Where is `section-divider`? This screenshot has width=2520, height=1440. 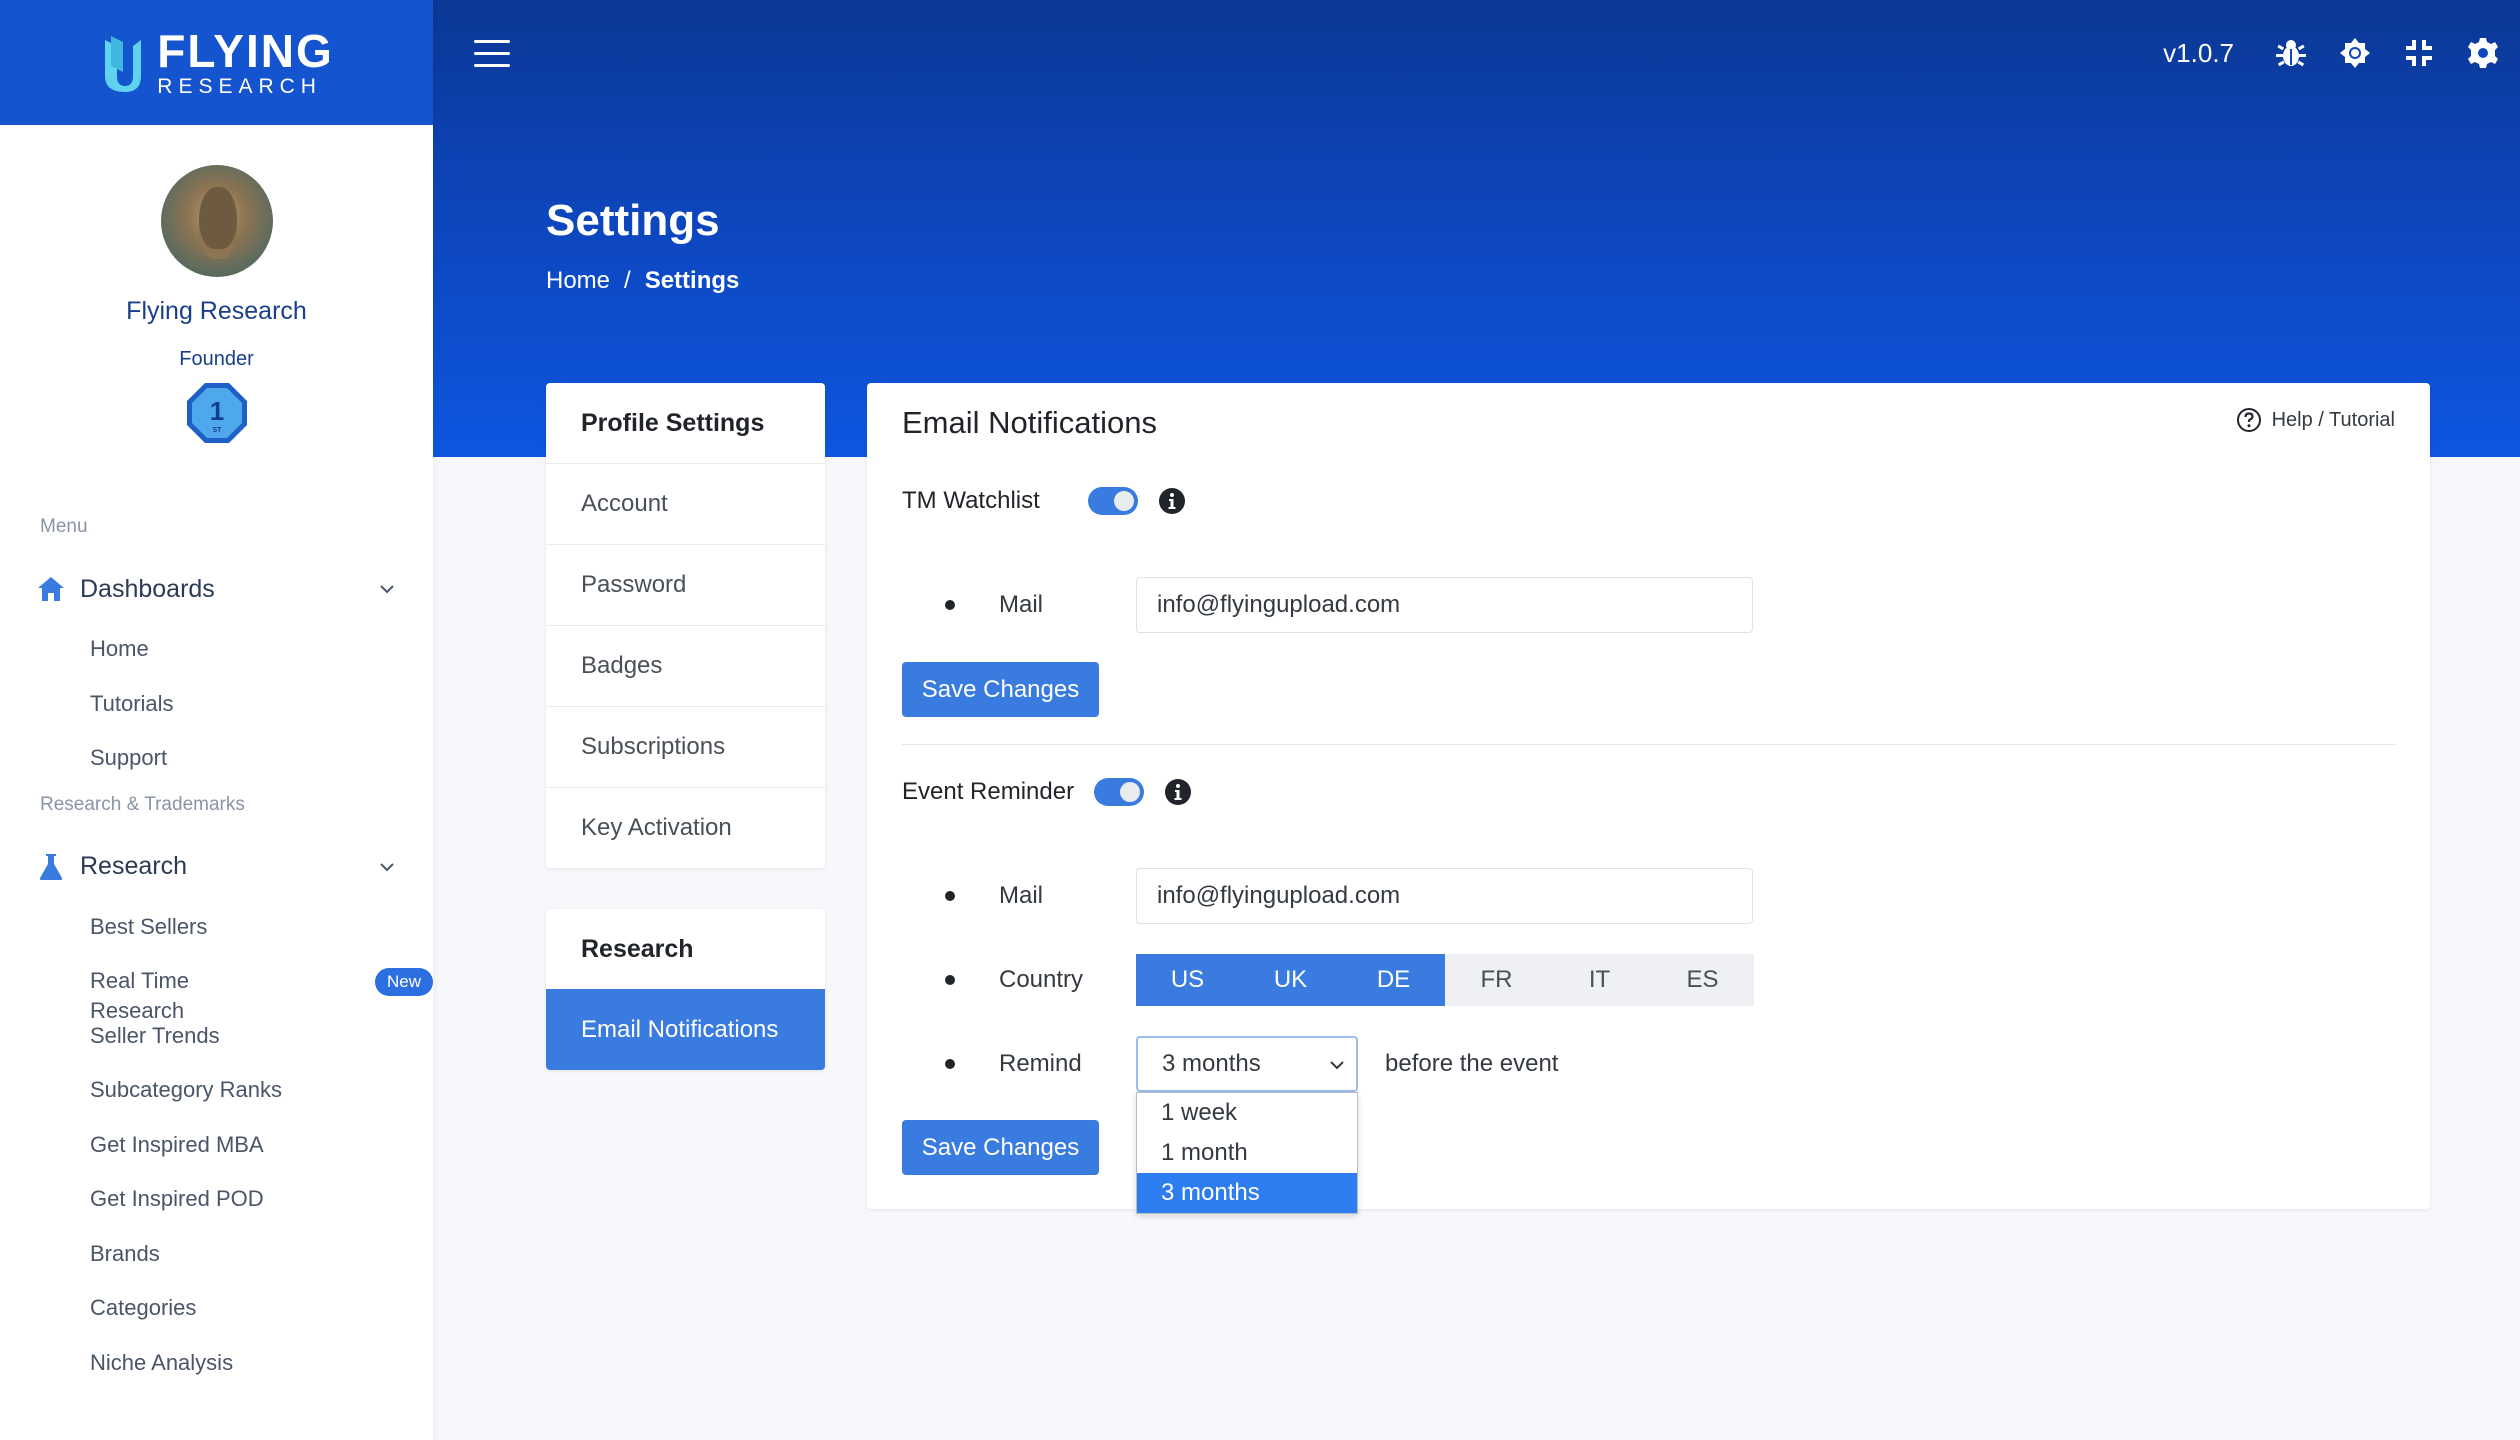 section-divider is located at coordinates (1648, 744).